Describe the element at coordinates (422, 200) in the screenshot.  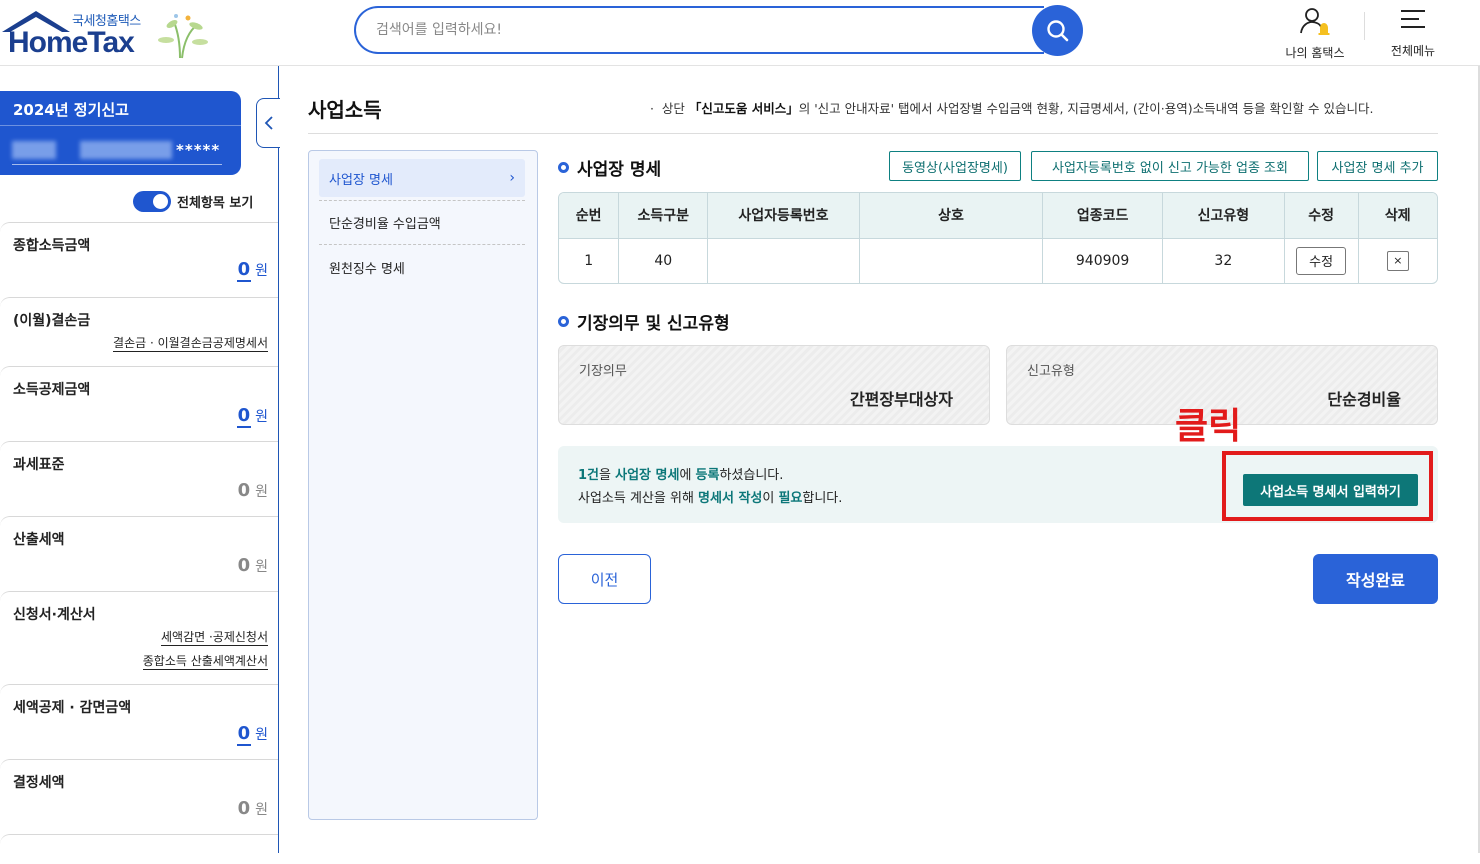
I see `subnav-separator` at that location.